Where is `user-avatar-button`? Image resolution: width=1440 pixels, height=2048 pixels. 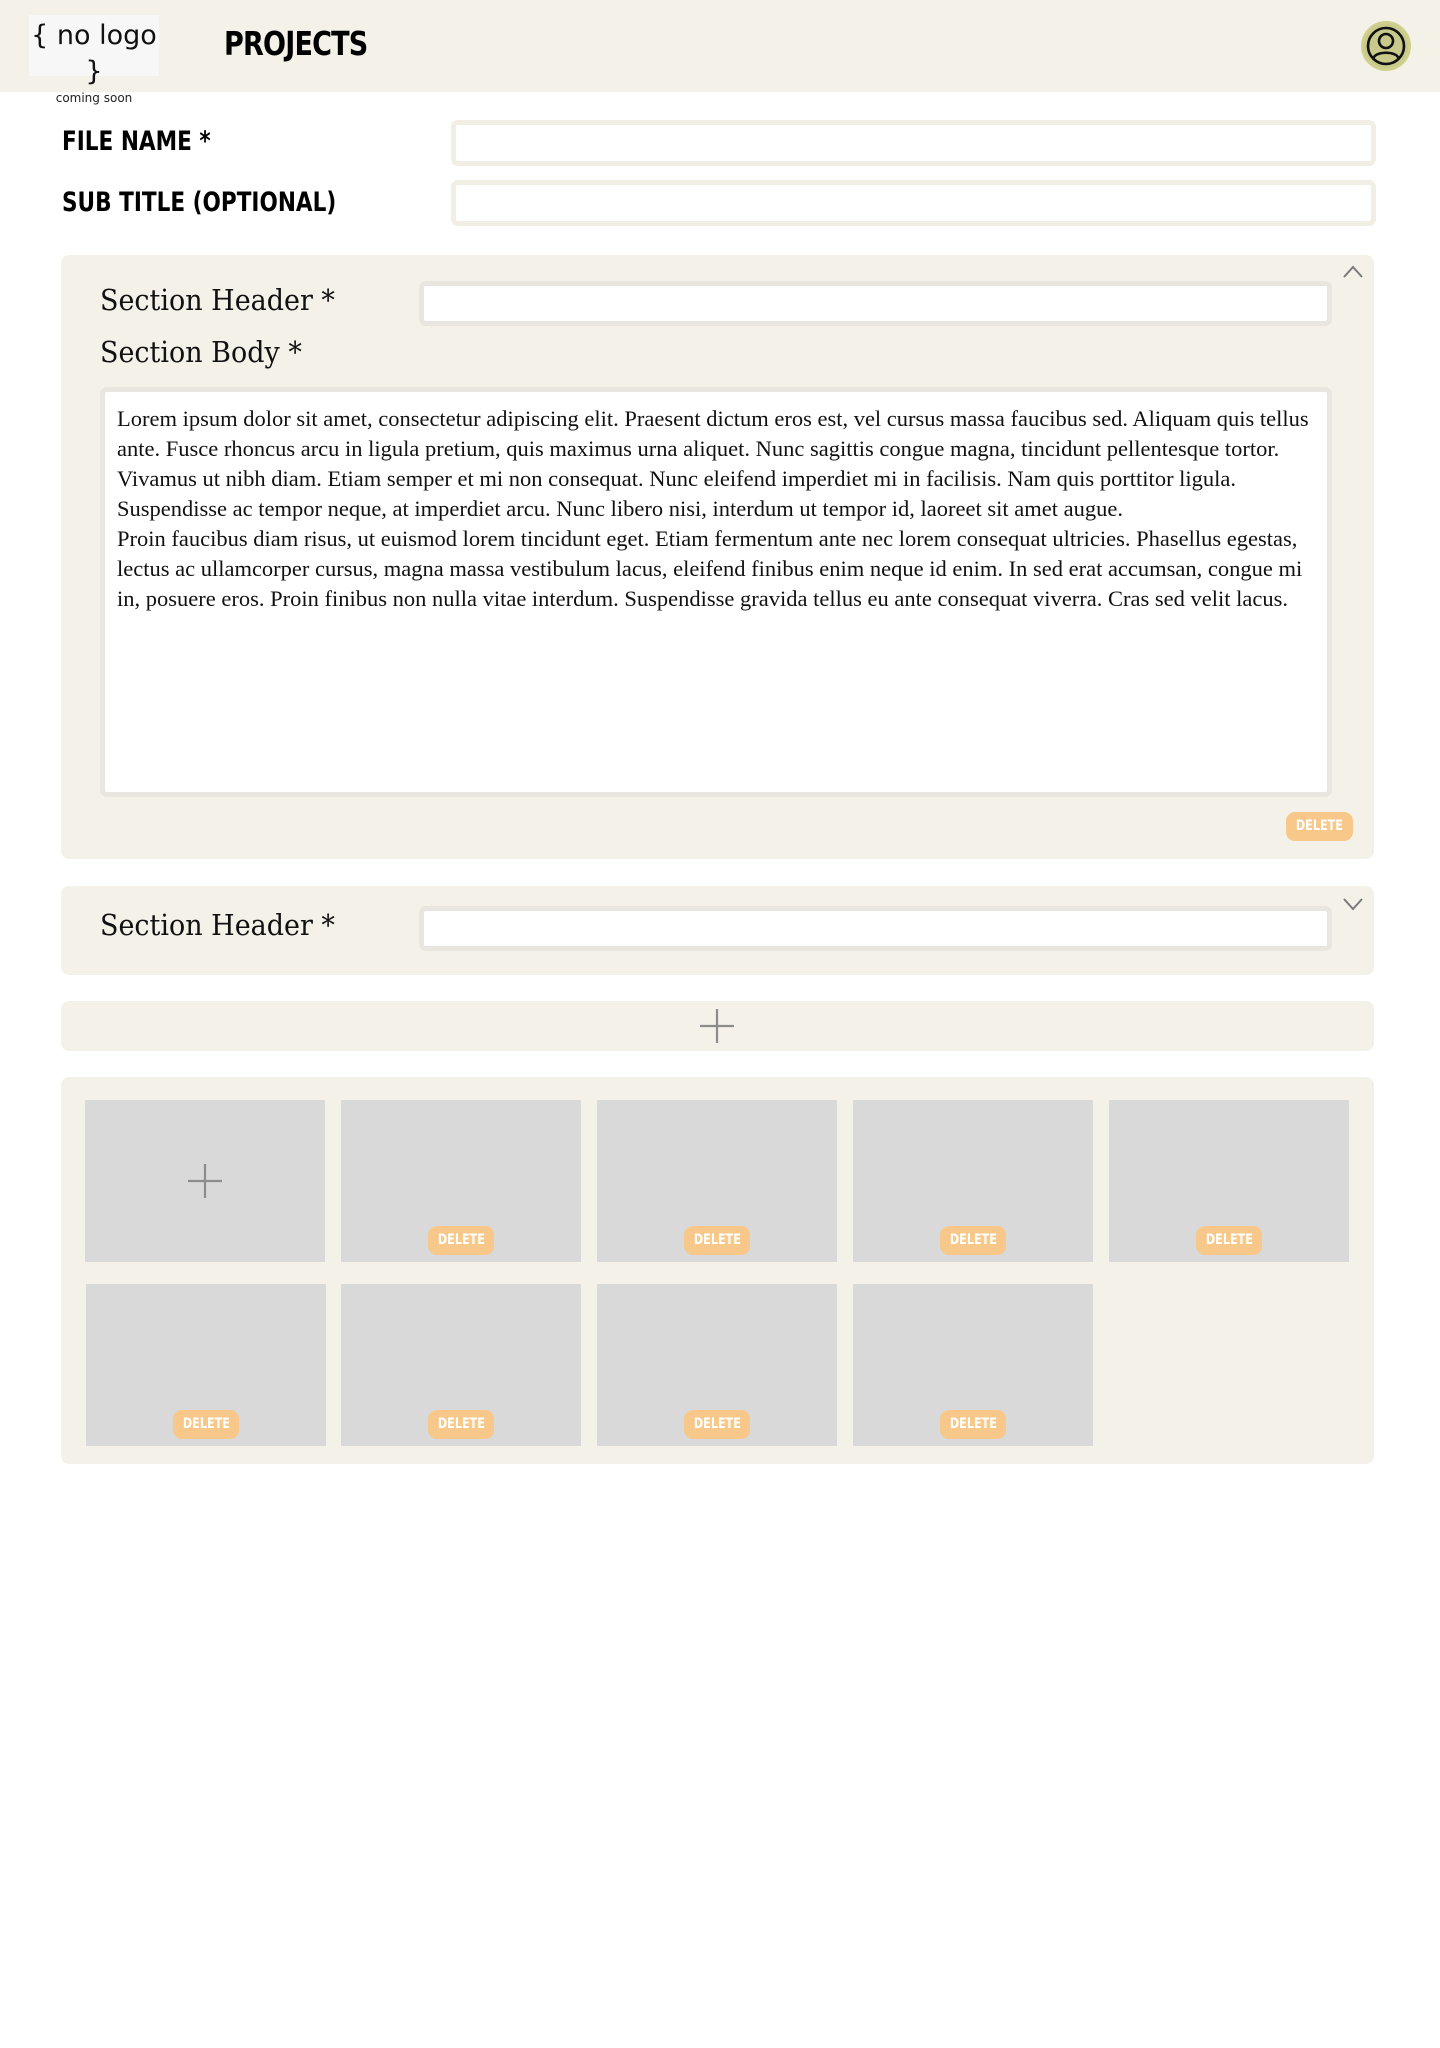
user-avatar-button is located at coordinates (1386, 46).